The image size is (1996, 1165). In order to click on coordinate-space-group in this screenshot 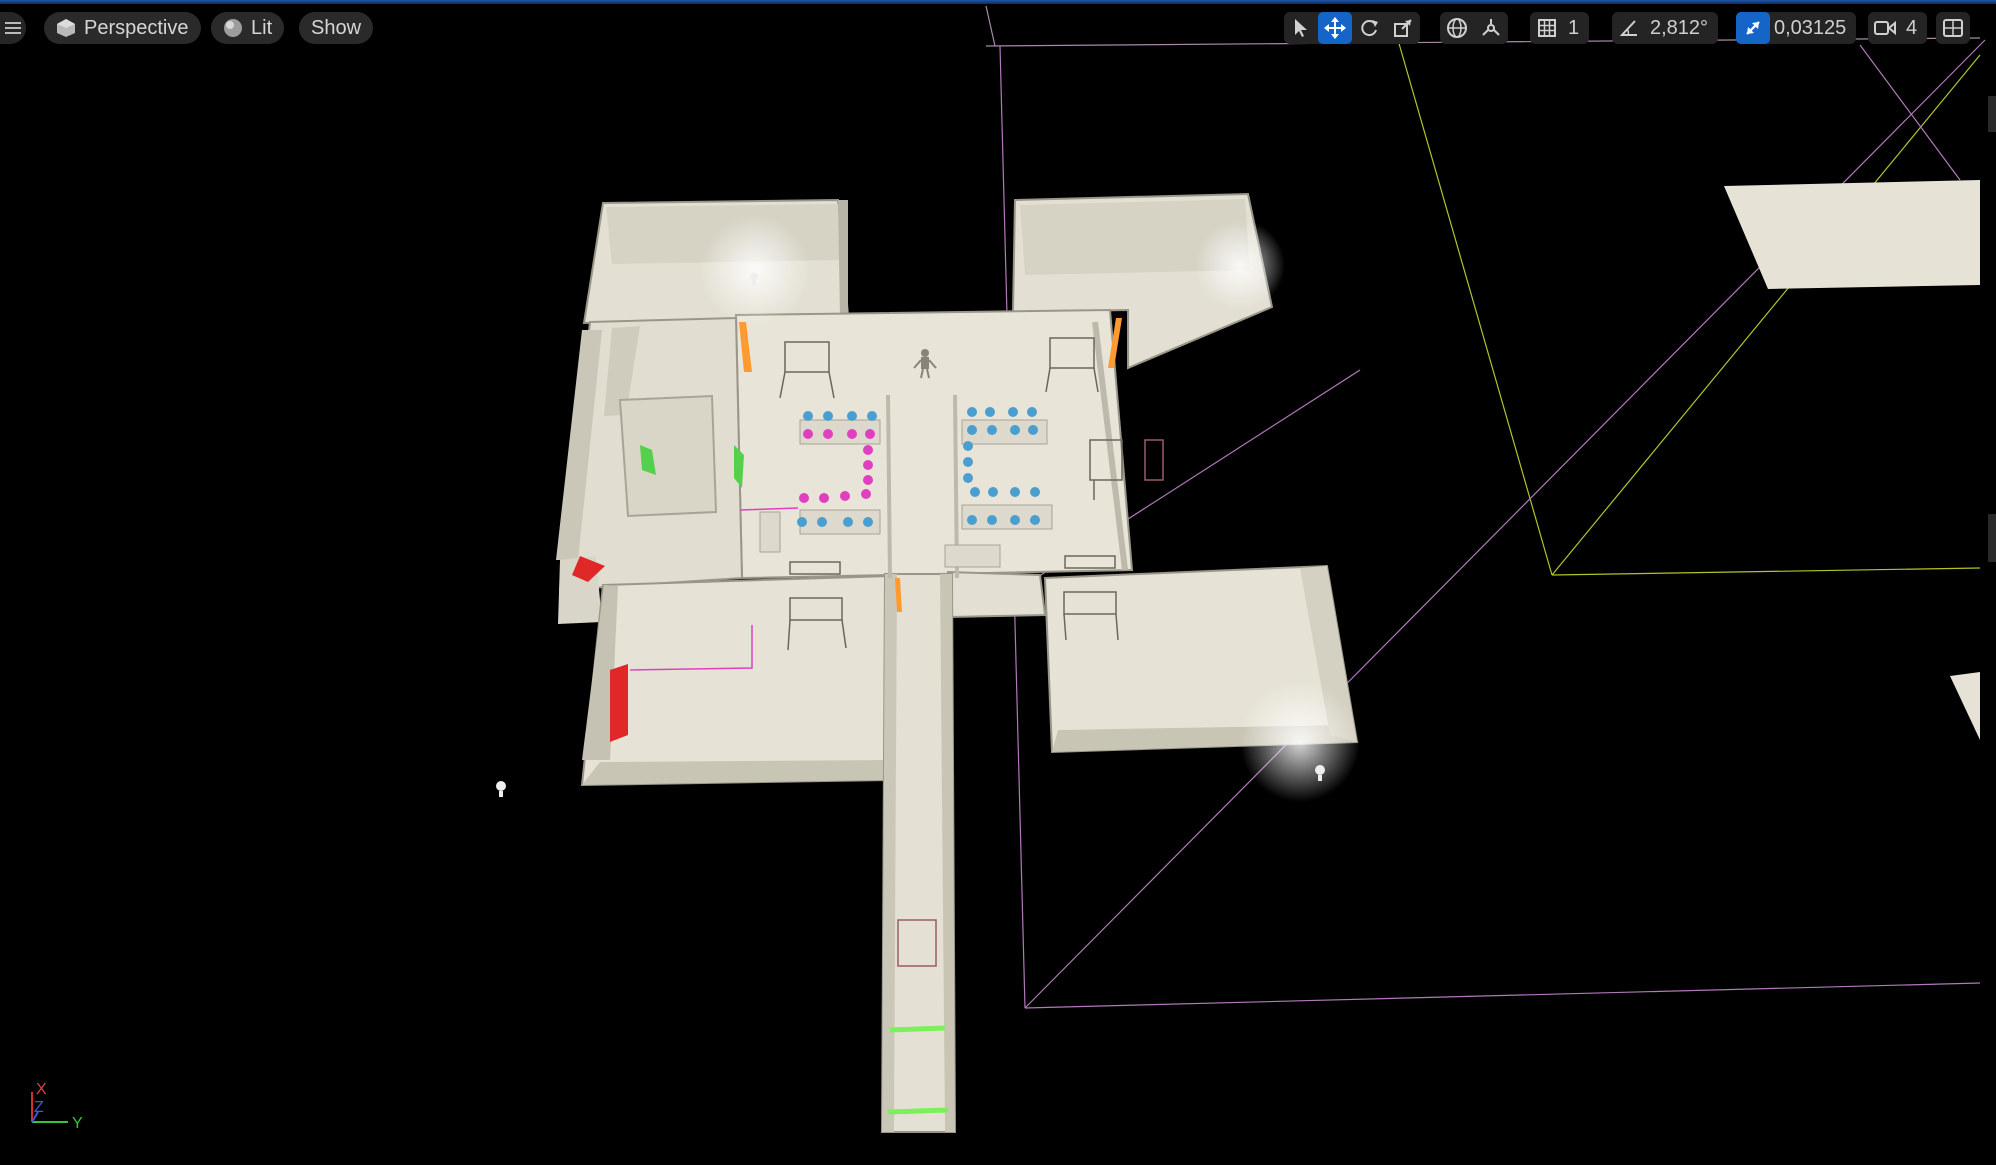, I will do `click(1474, 28)`.